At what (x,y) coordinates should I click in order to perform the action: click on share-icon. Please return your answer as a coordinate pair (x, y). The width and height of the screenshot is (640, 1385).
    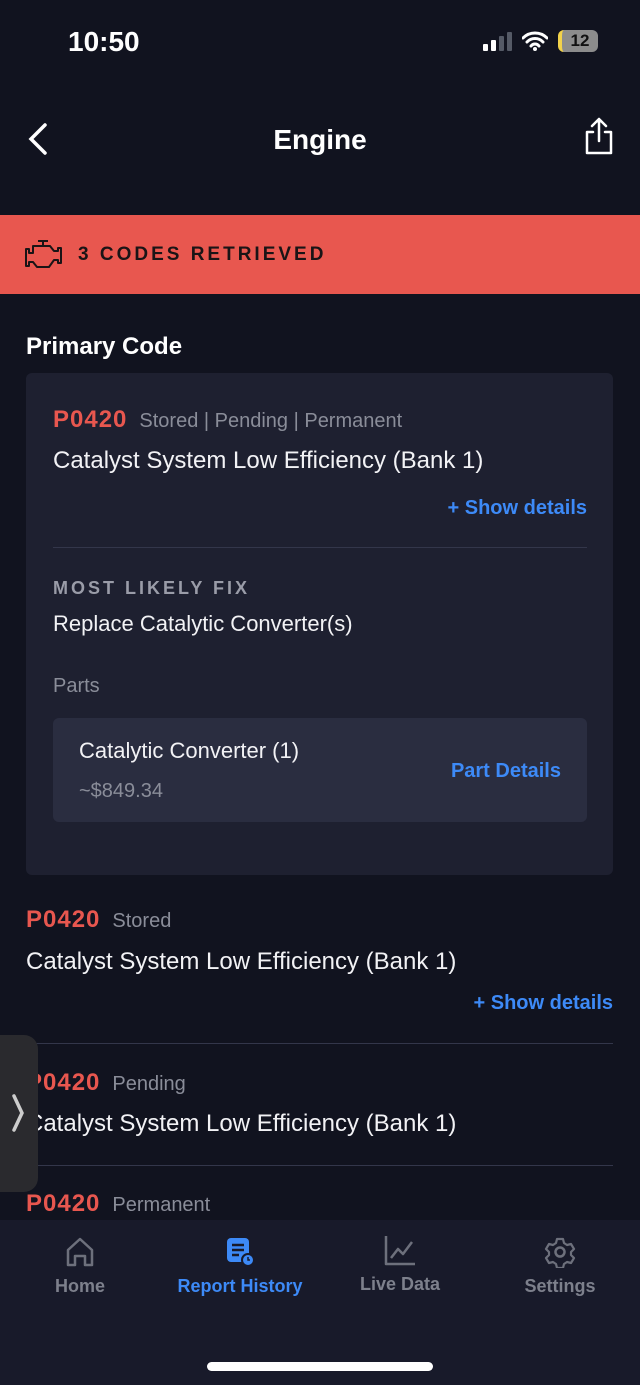
    Looking at the image, I should click on (599, 136).